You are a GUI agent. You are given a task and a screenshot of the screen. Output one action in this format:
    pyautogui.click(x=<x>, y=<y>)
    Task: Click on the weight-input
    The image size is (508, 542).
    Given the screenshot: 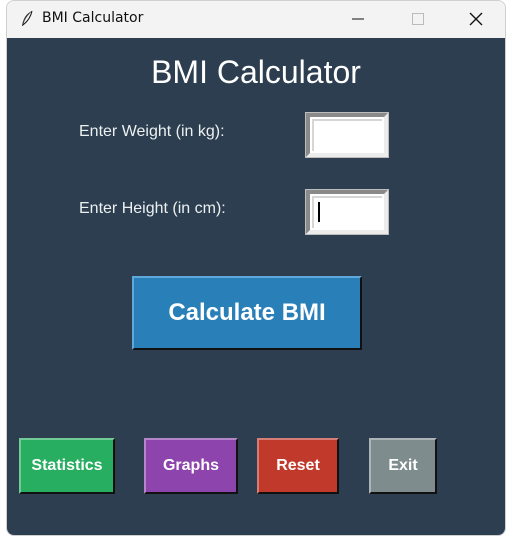 What is the action you would take?
    pyautogui.click(x=347, y=135)
    